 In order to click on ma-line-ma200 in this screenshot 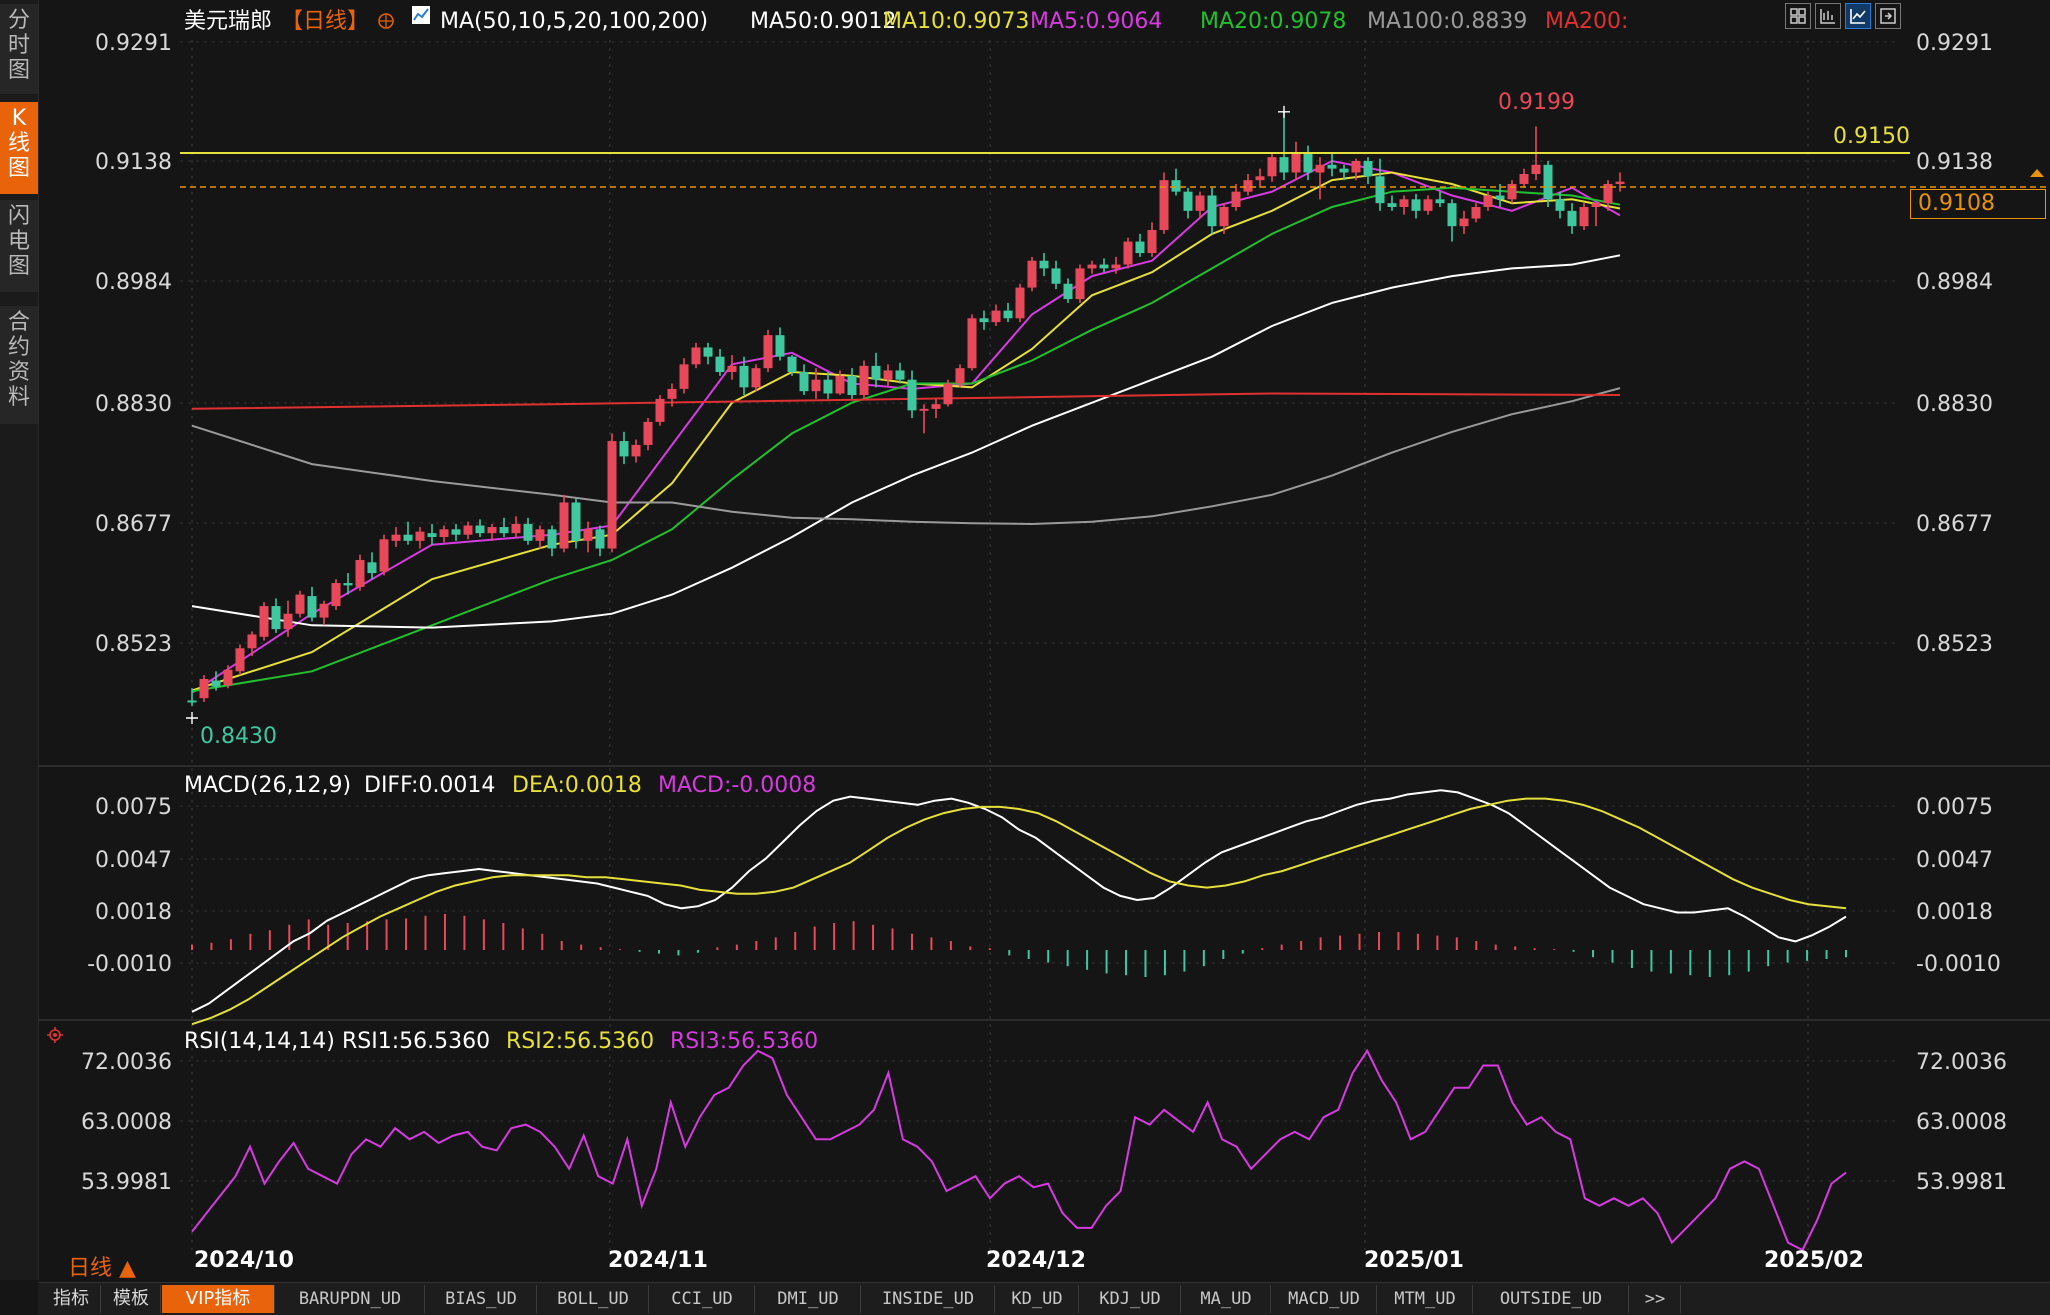, I will do `click(906, 401)`.